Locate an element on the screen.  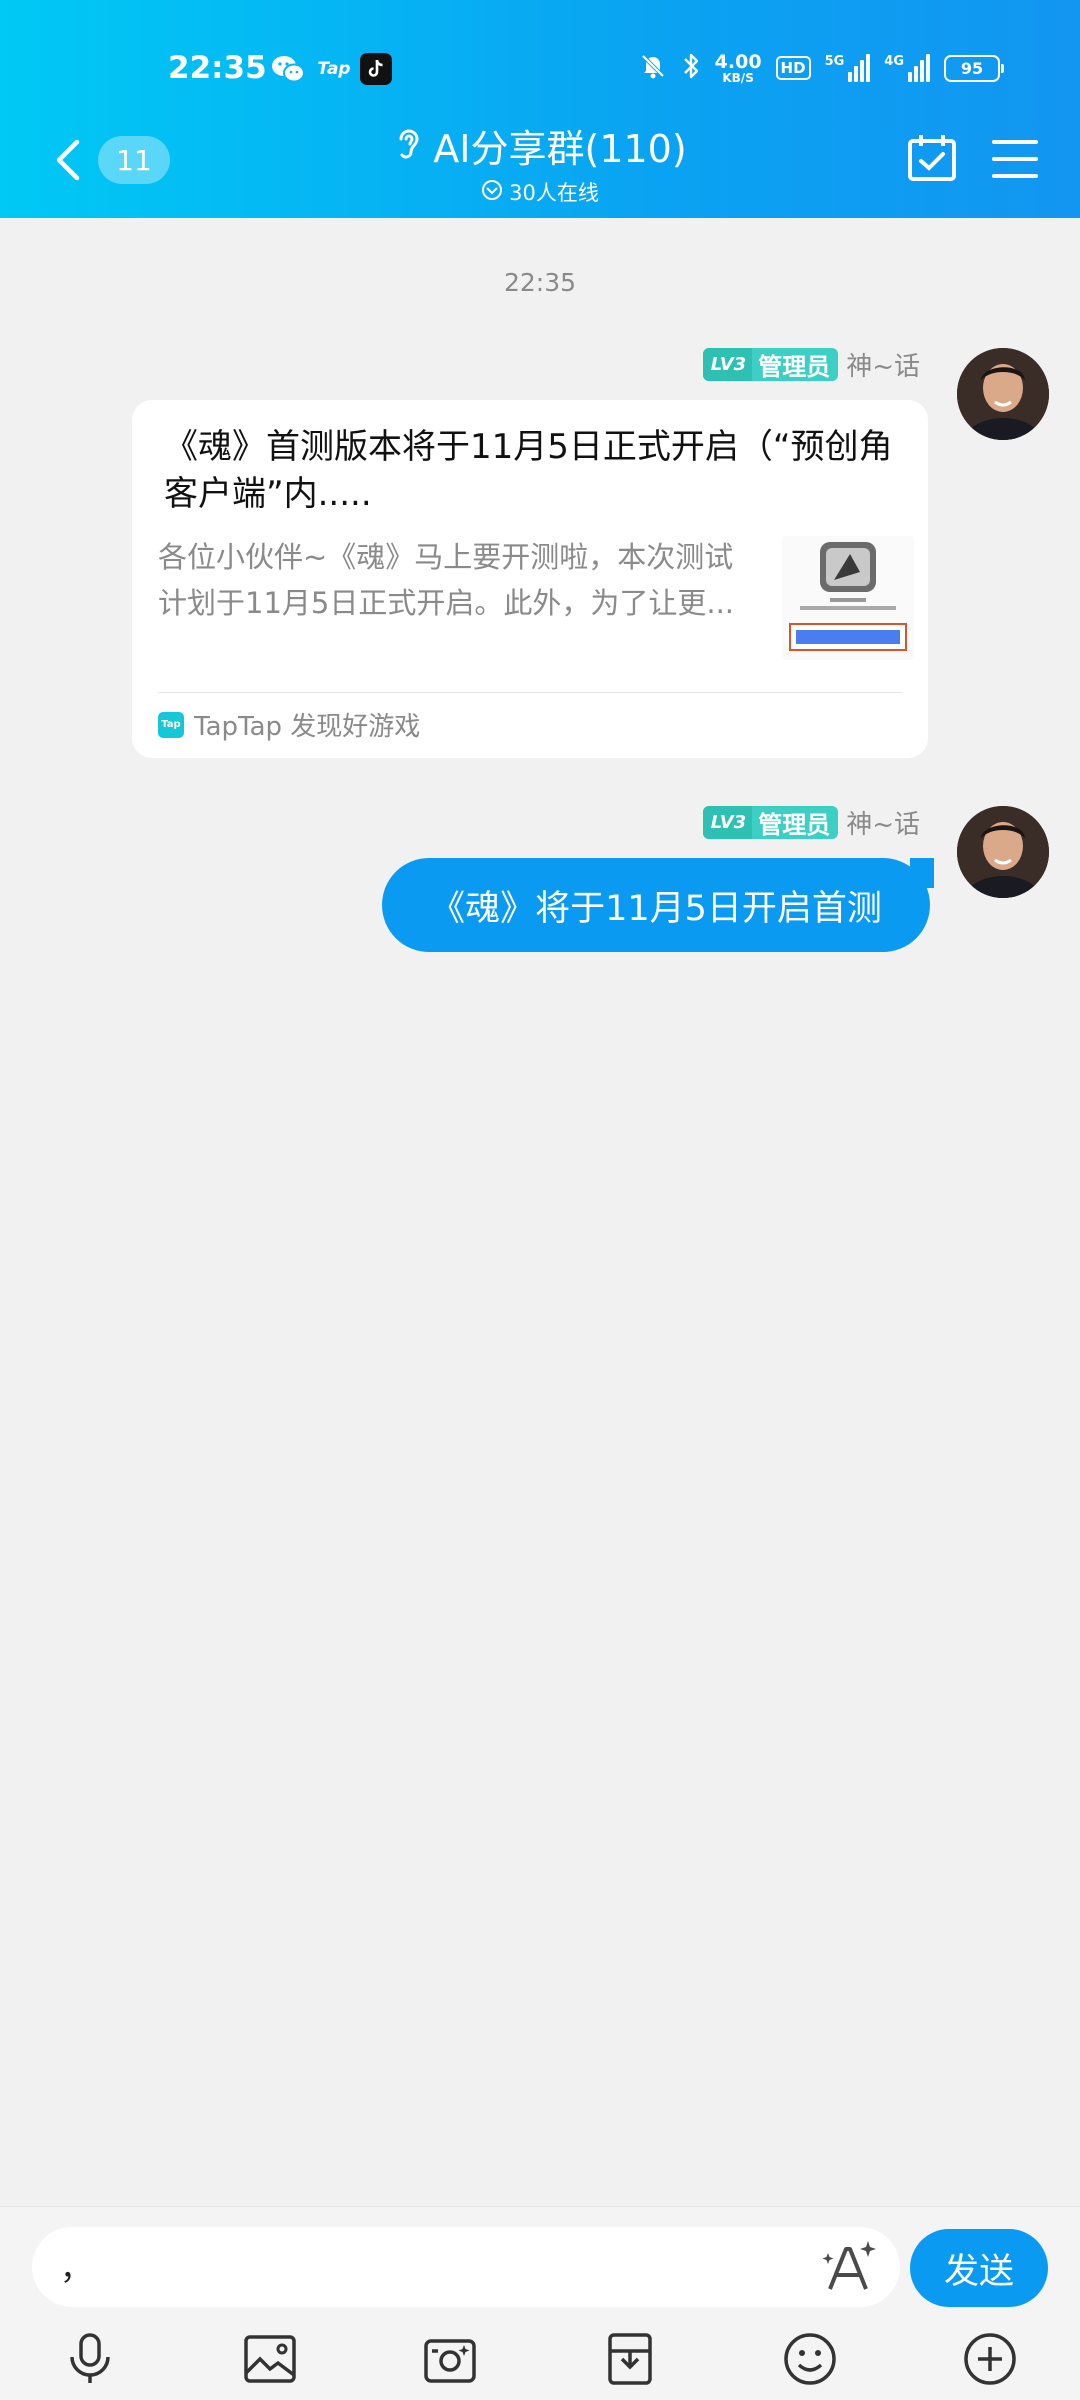
timestamp: 22:35 is located at coordinates (540, 282).